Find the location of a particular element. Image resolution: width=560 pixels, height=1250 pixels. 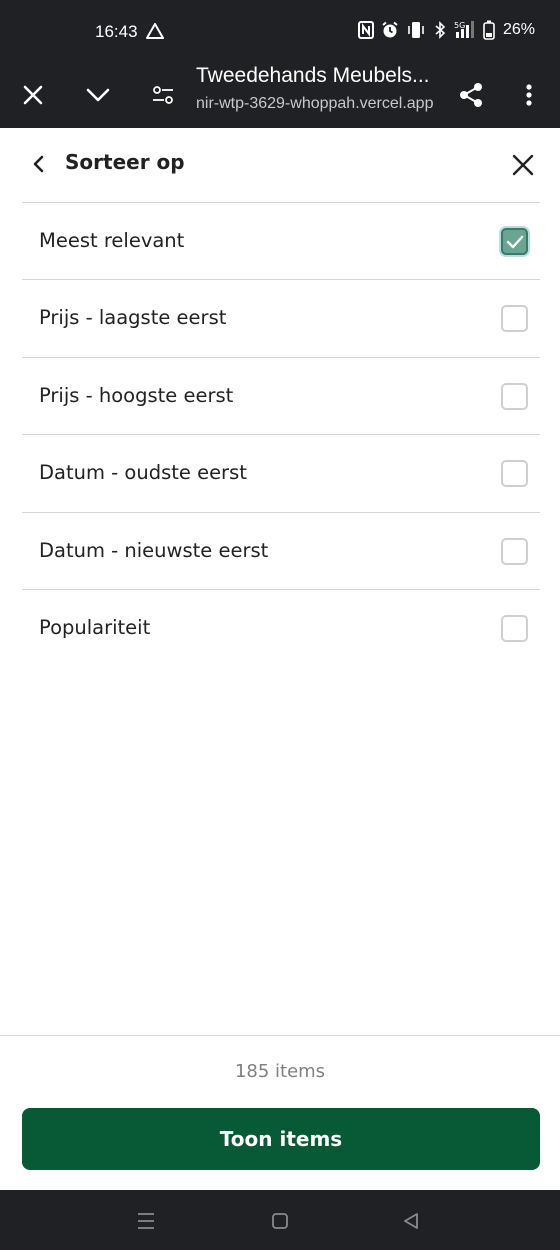

sort-option-prijs-laagste: Prijs - laagste eerst is located at coordinates (281, 317).